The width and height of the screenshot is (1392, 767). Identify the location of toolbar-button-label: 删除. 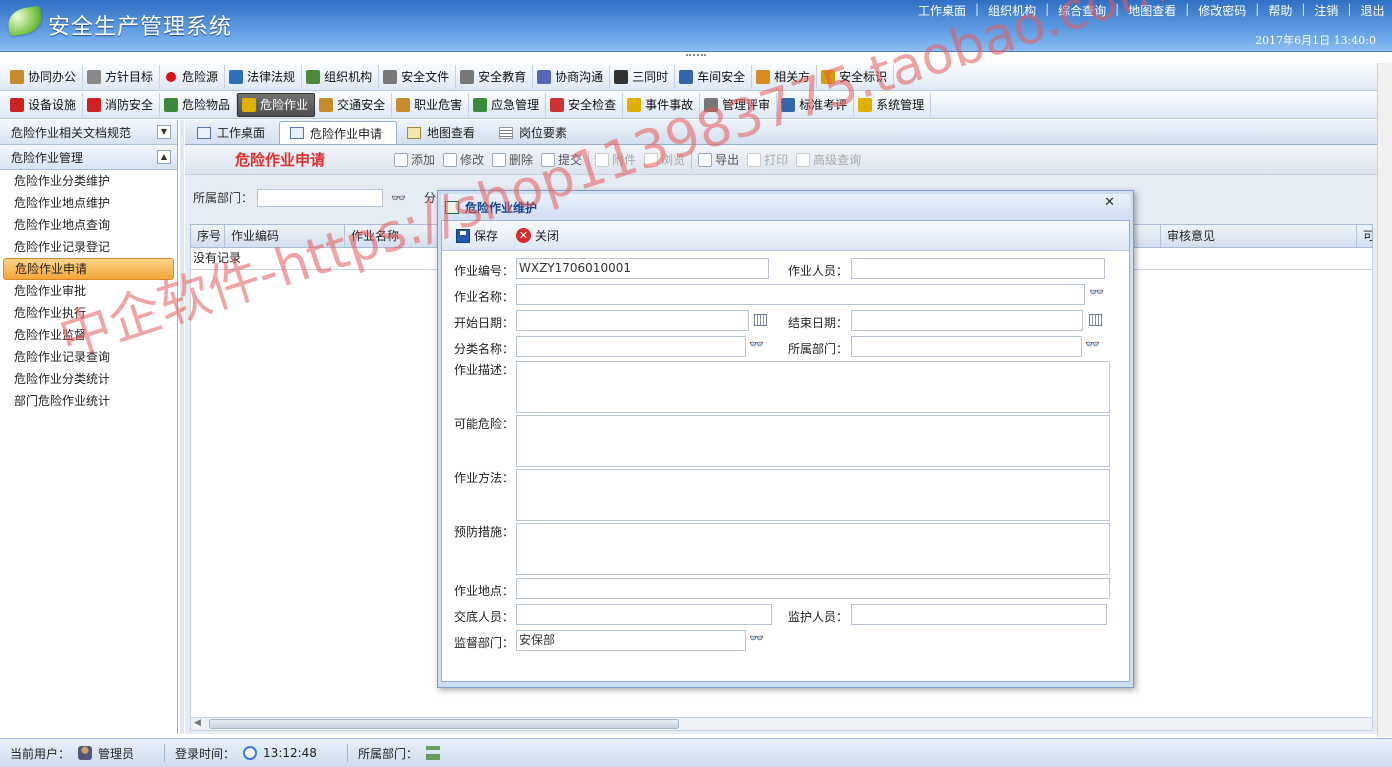
(521, 160).